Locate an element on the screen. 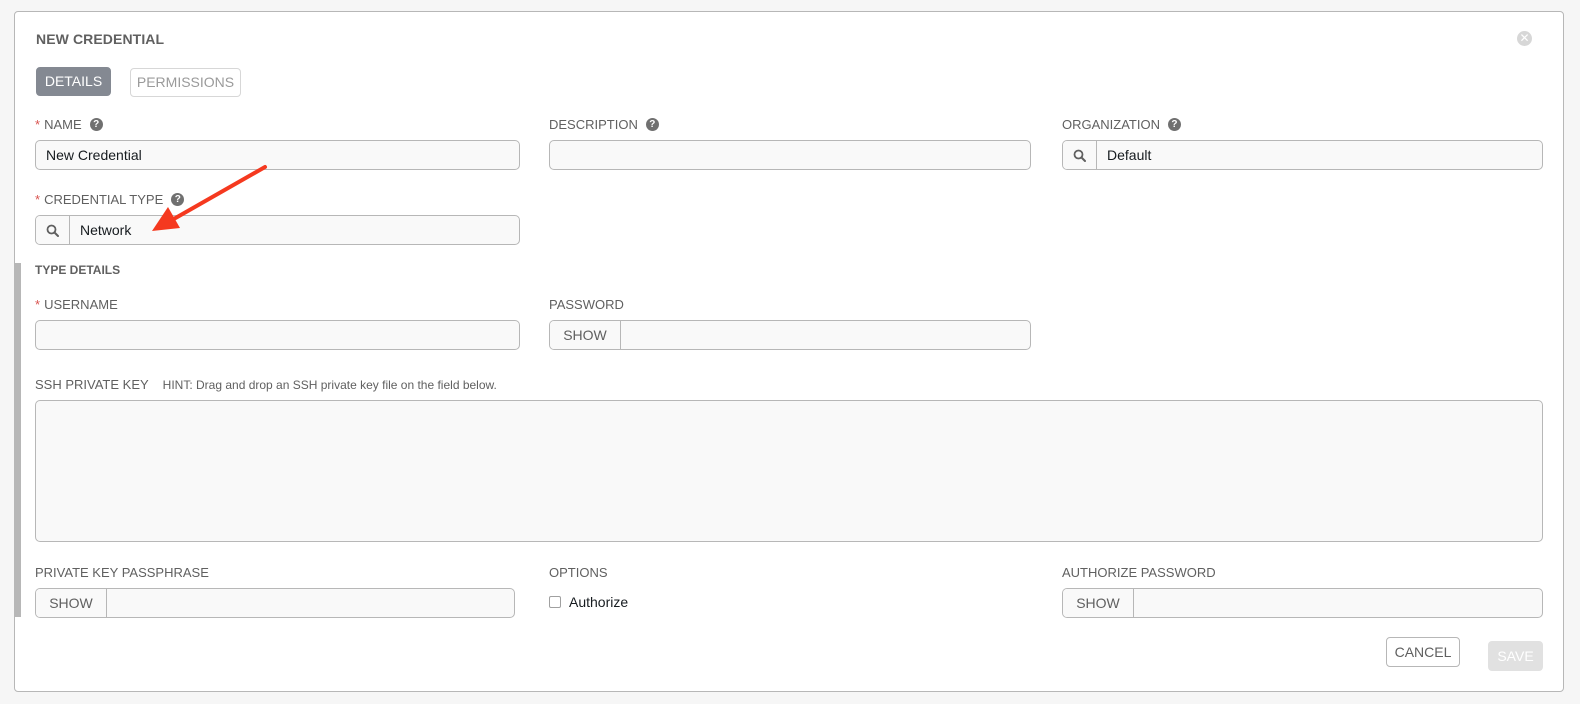  organization-label: ORGANIZATION ? is located at coordinates (1121, 124).